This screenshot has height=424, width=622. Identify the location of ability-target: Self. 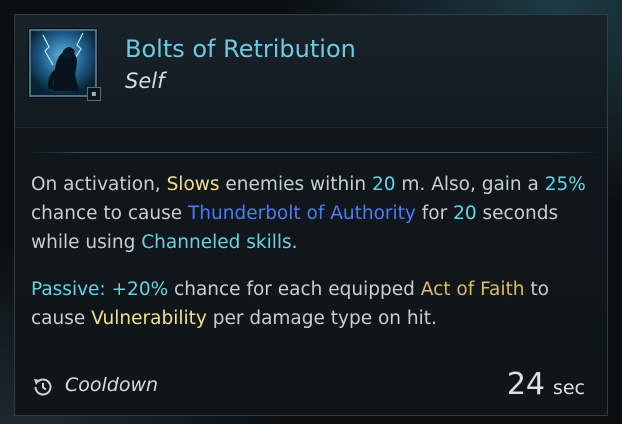
(145, 81).